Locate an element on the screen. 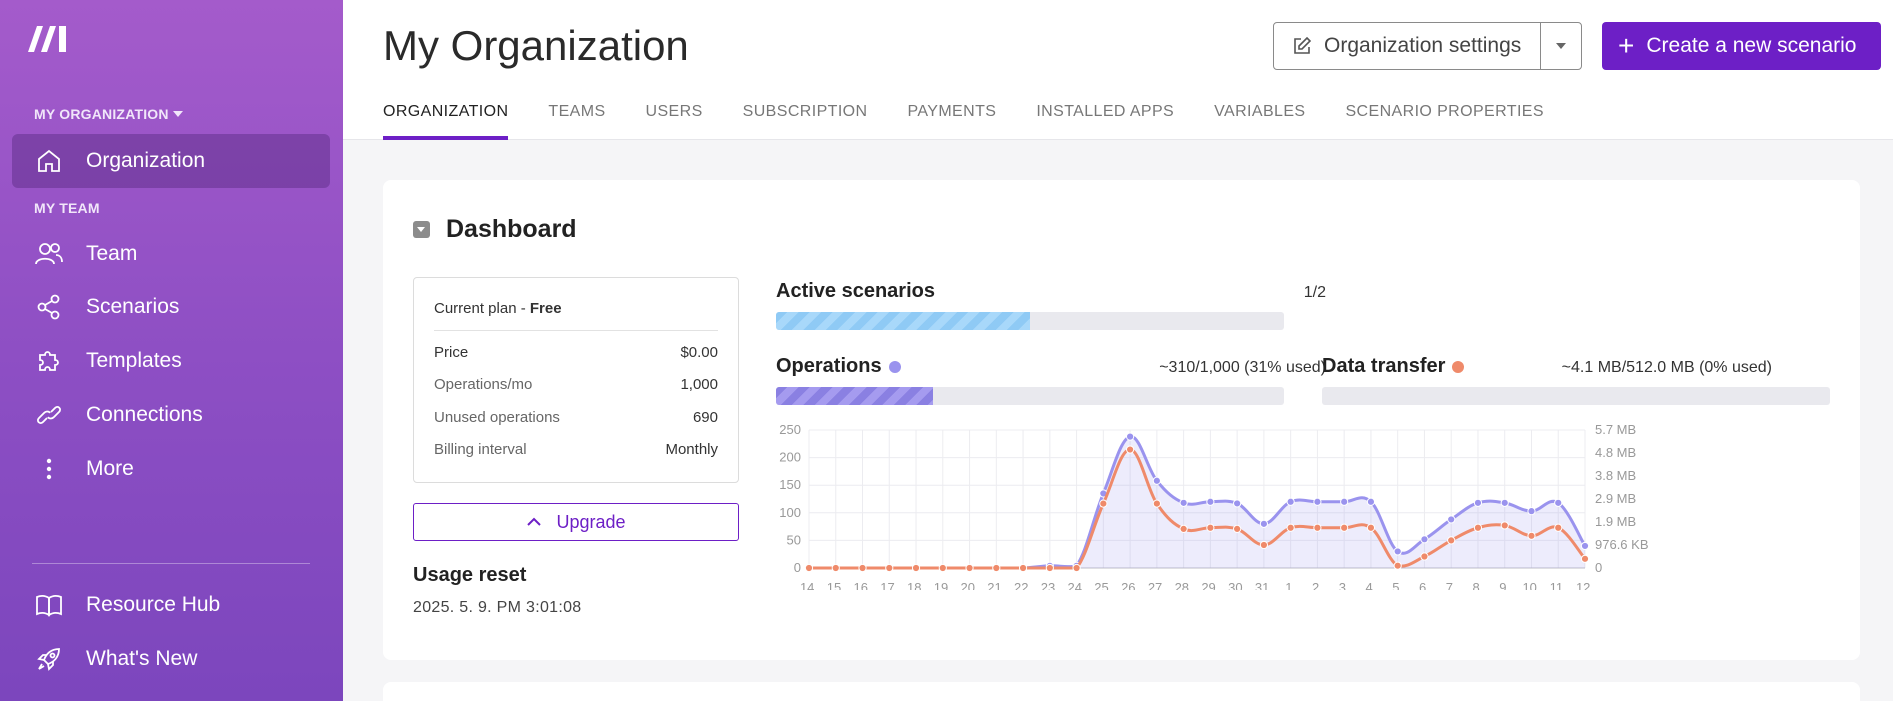  x-tick-label: 15. is located at coordinates (836, 585).